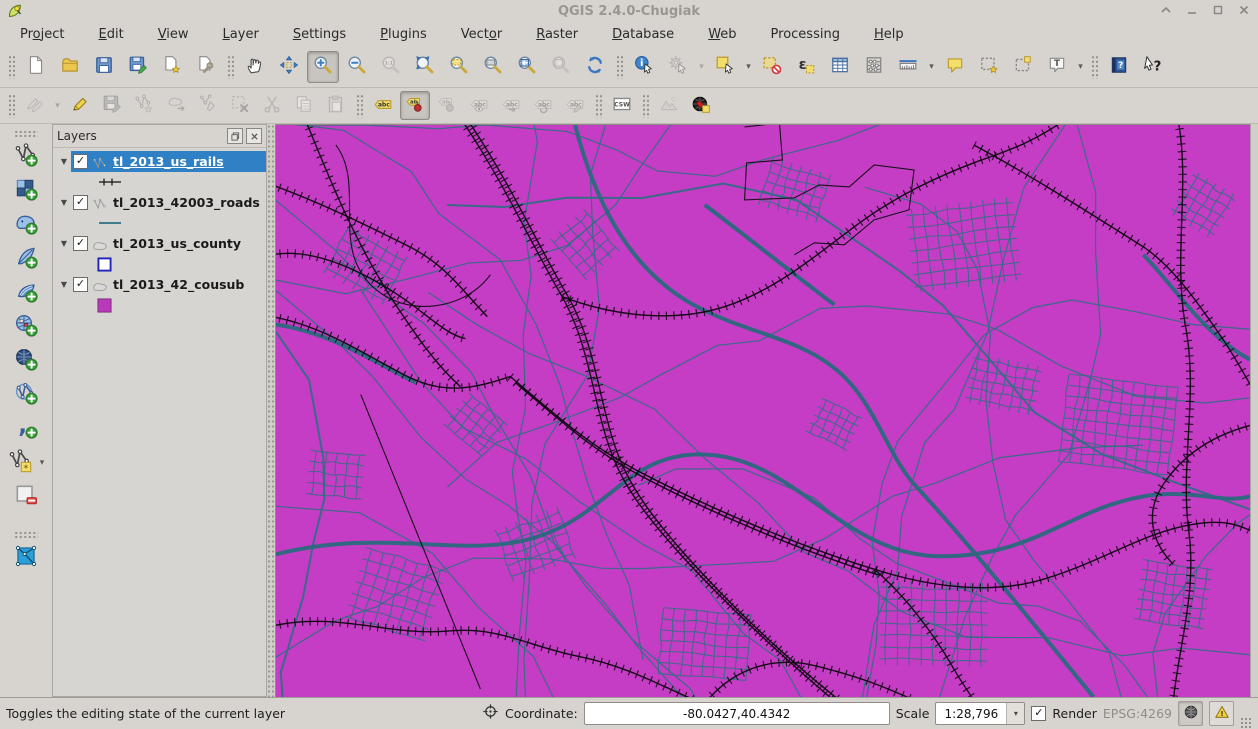 The image size is (1258, 729). I want to click on menu-vector: Vector, so click(481, 34).